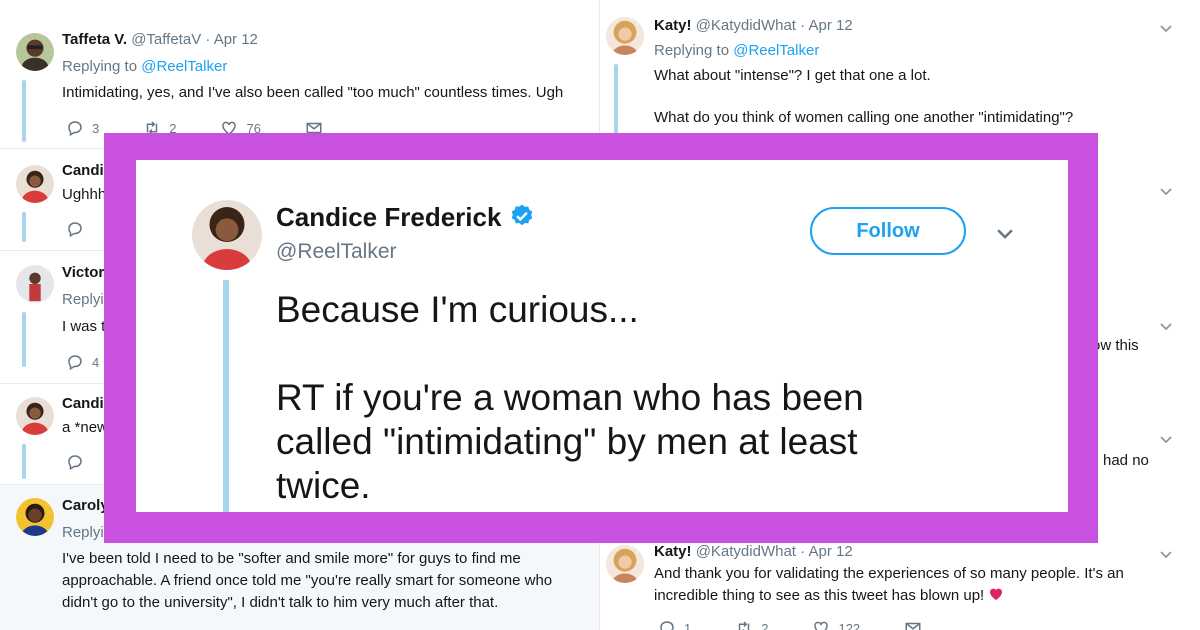 The width and height of the screenshot is (1200, 630). I want to click on tweet-text: Ughhh, so click(84, 194).